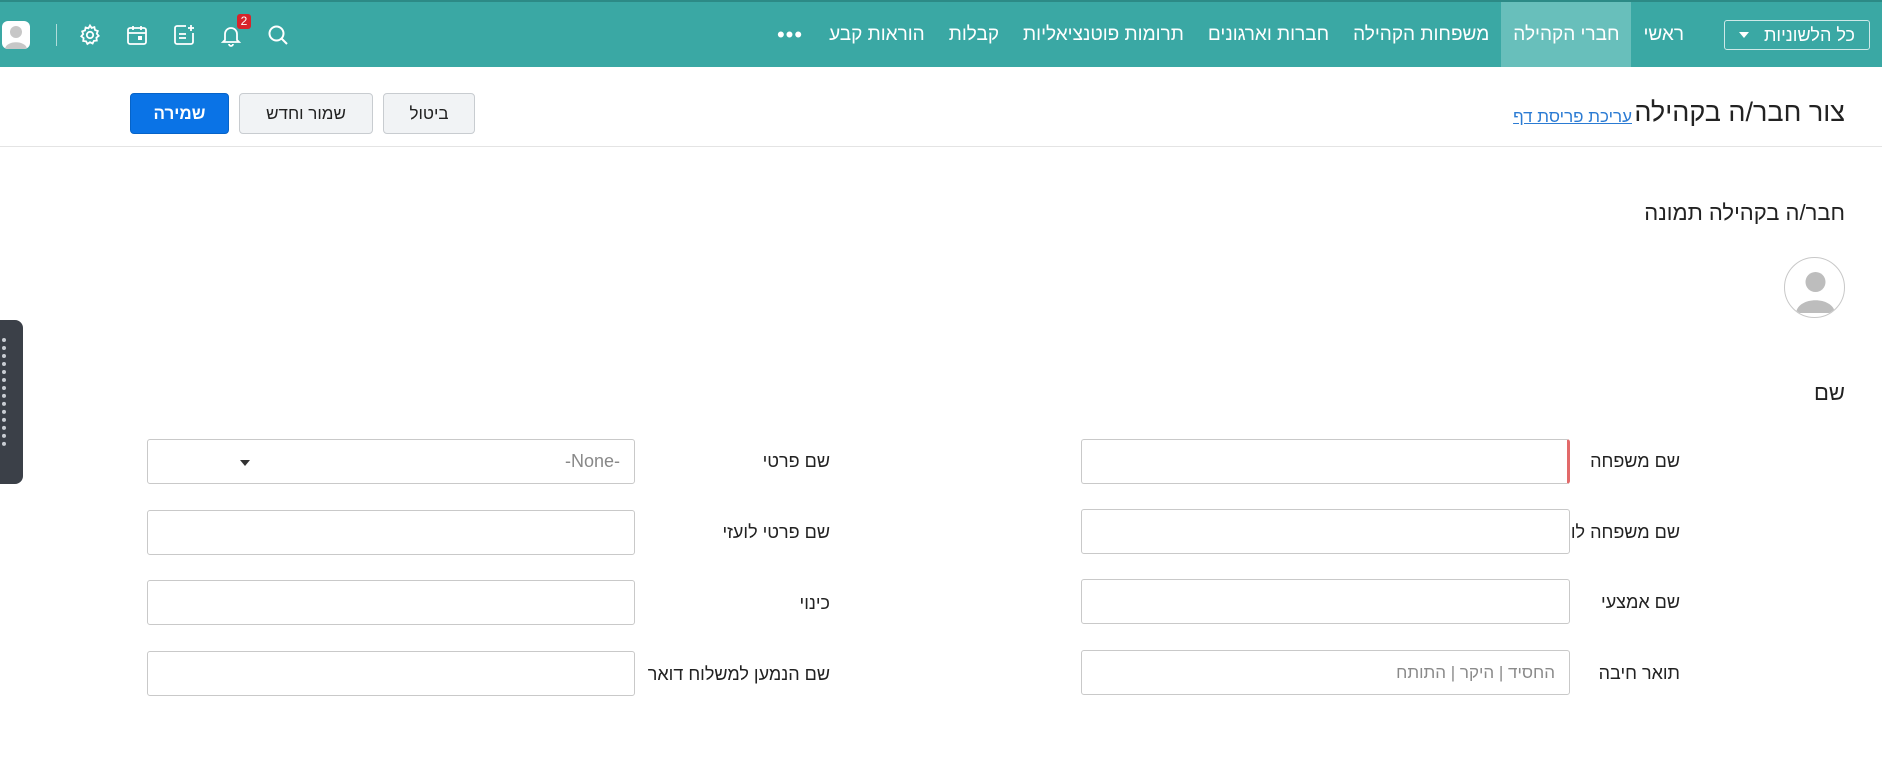 The height and width of the screenshot is (783, 1882). Describe the element at coordinates (738, 674) in the screenshot. I see `mail-recipient-label: שם הנמען למשלוח דואר` at that location.